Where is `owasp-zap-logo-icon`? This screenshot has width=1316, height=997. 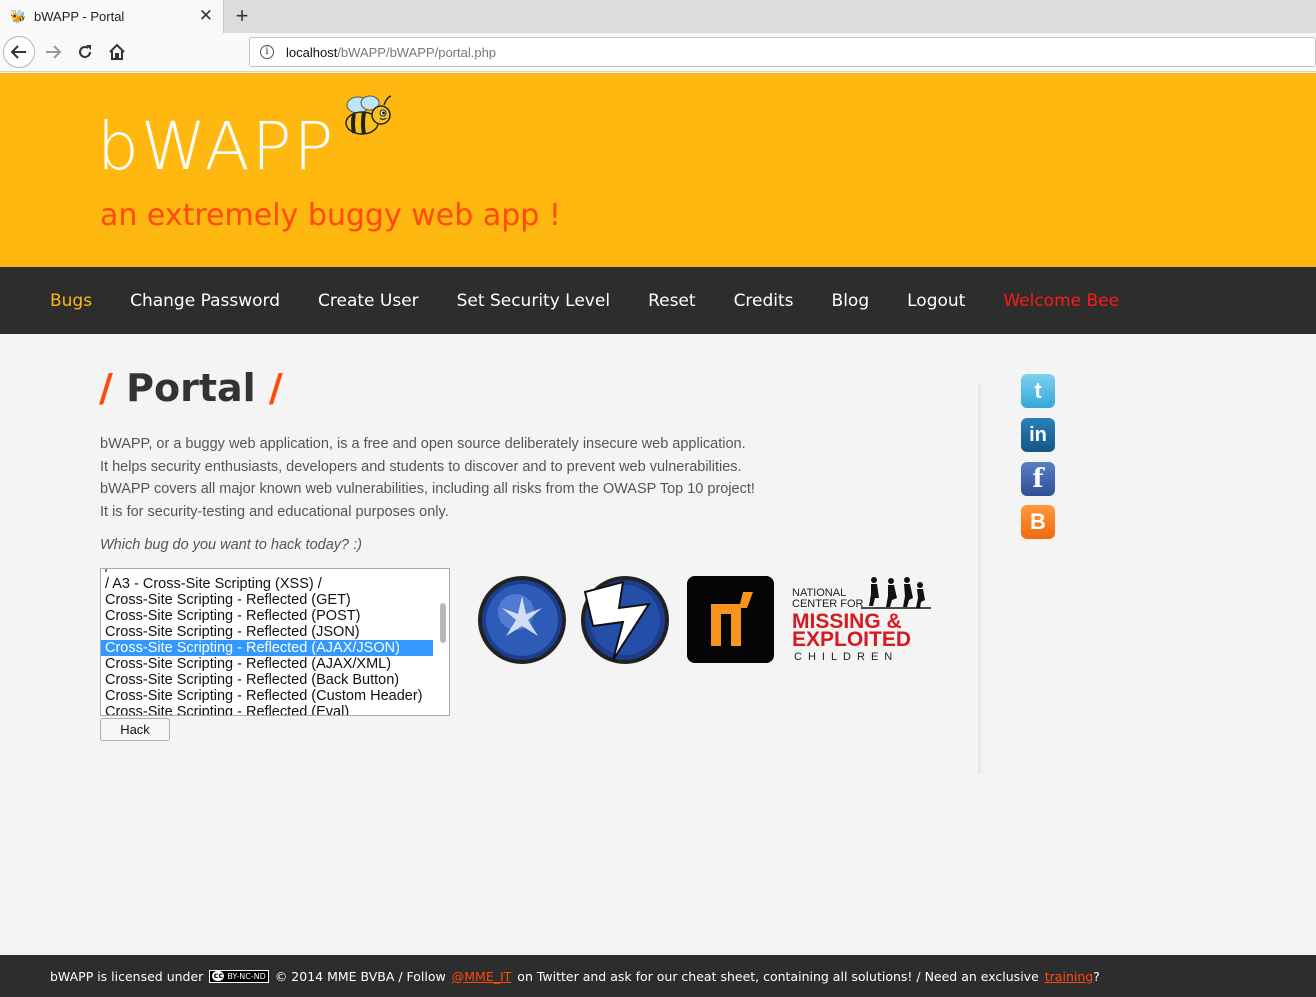
owasp-zap-logo-icon is located at coordinates (625, 620).